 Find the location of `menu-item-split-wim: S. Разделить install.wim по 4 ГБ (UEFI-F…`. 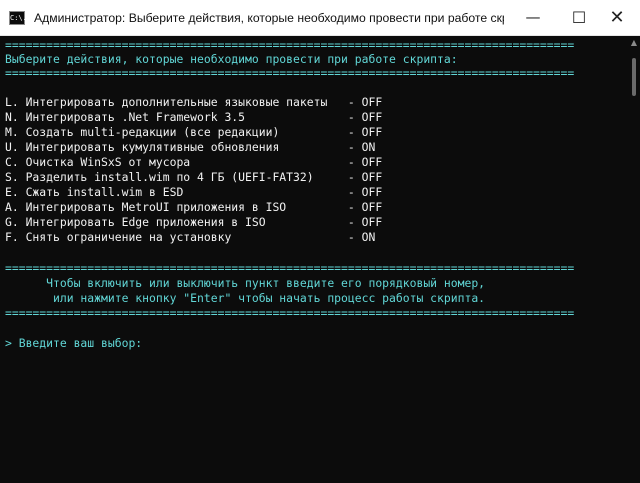

menu-item-split-wim: S. Разделить install.wim по 4 ГБ (UEFI-F… is located at coordinates (194, 177).